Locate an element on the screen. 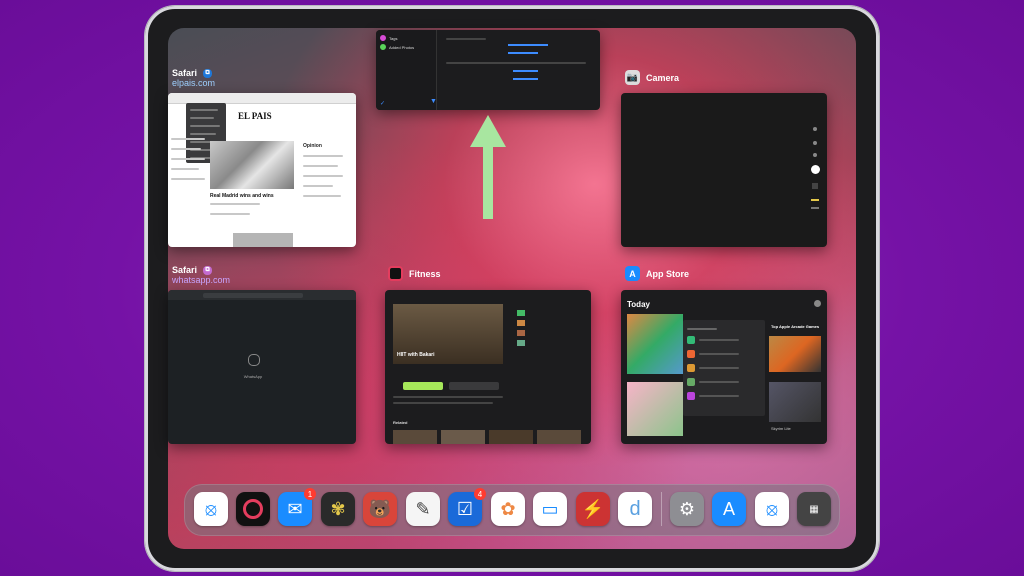  chevron-down-icon: ▼ is located at coordinates (433, 101).